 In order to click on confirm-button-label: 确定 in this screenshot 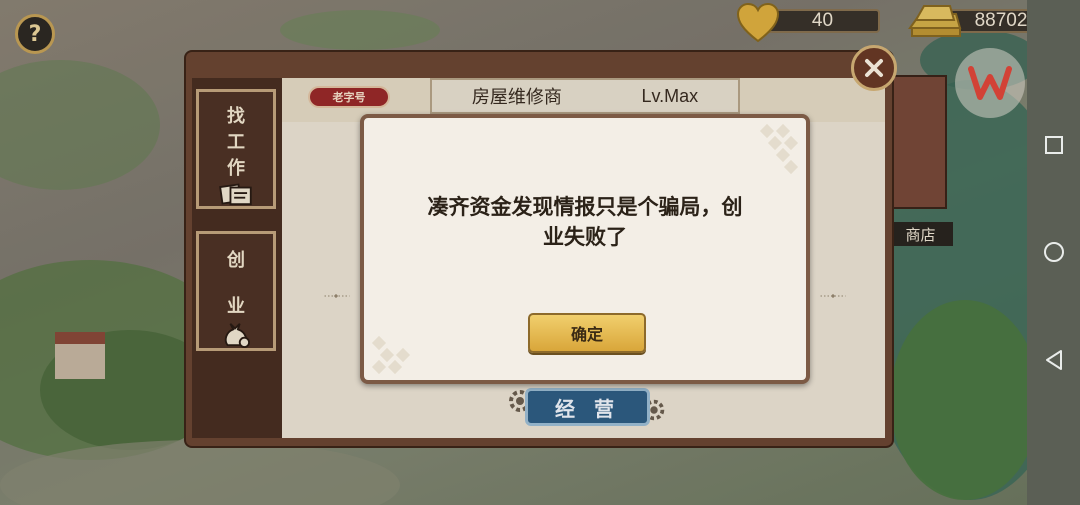, I will do `click(586, 334)`.